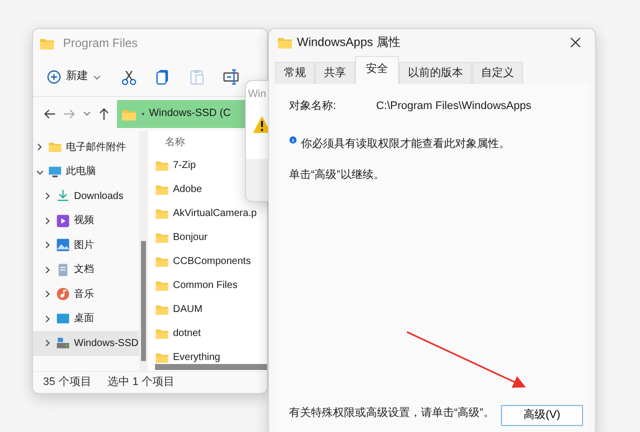  What do you see at coordinates (542, 415) in the screenshot?
I see `advanced-button: 高级(V)` at bounding box center [542, 415].